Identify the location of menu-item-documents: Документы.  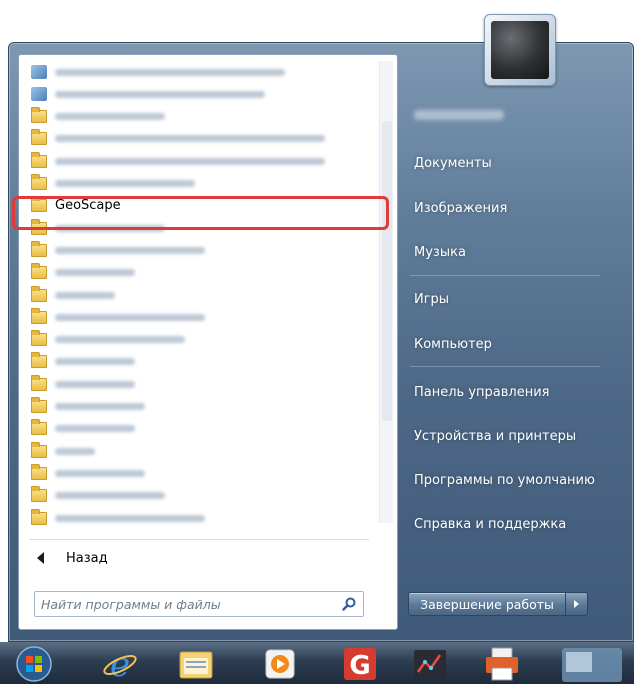
(453, 163).